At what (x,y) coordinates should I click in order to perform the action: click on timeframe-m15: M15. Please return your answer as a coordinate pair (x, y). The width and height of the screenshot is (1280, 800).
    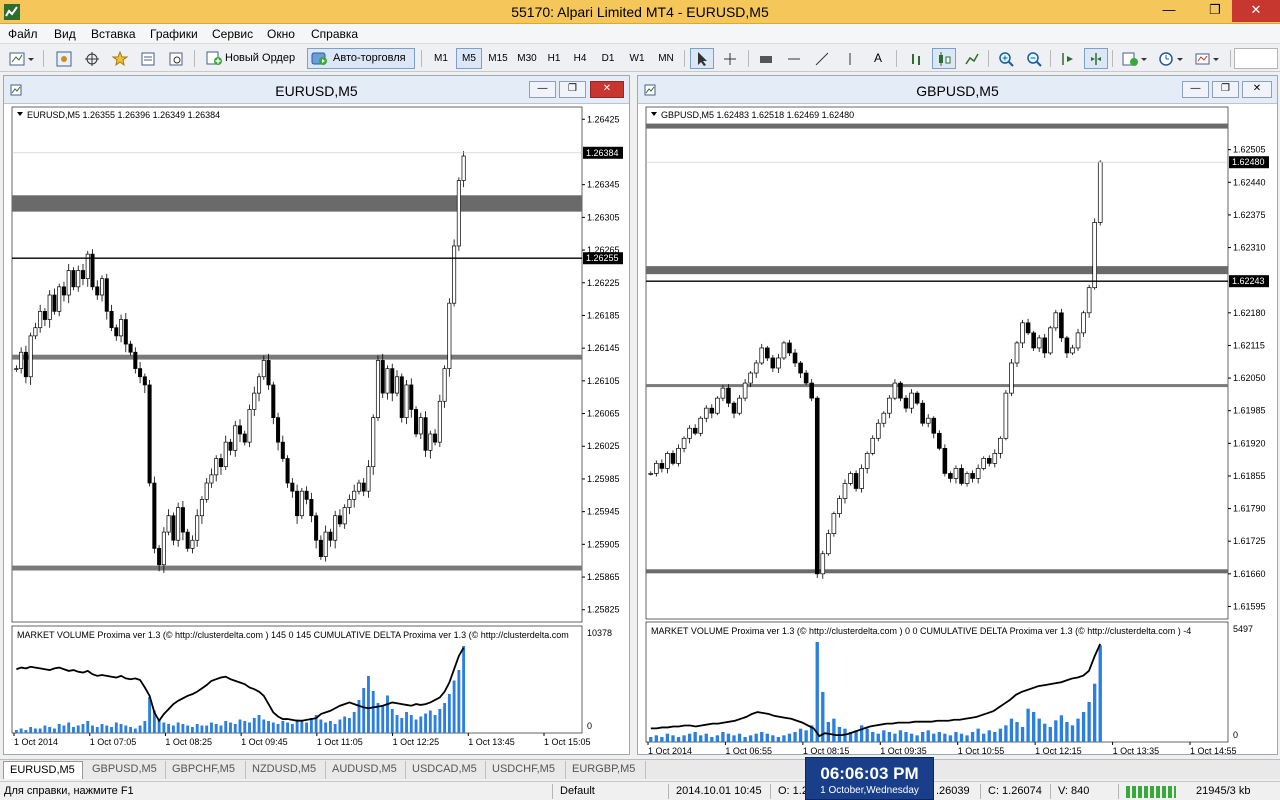
    Looking at the image, I should click on (498, 58).